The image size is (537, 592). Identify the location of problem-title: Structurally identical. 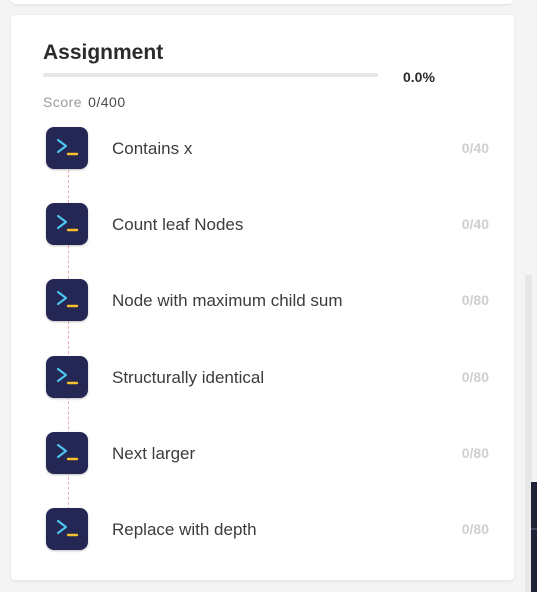
(188, 377).